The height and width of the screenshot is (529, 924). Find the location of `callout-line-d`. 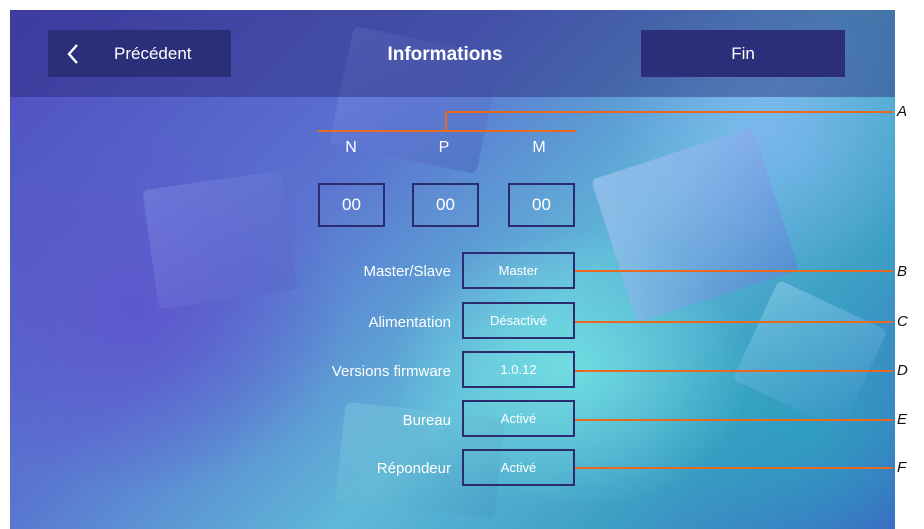

callout-line-d is located at coordinates (734, 371).